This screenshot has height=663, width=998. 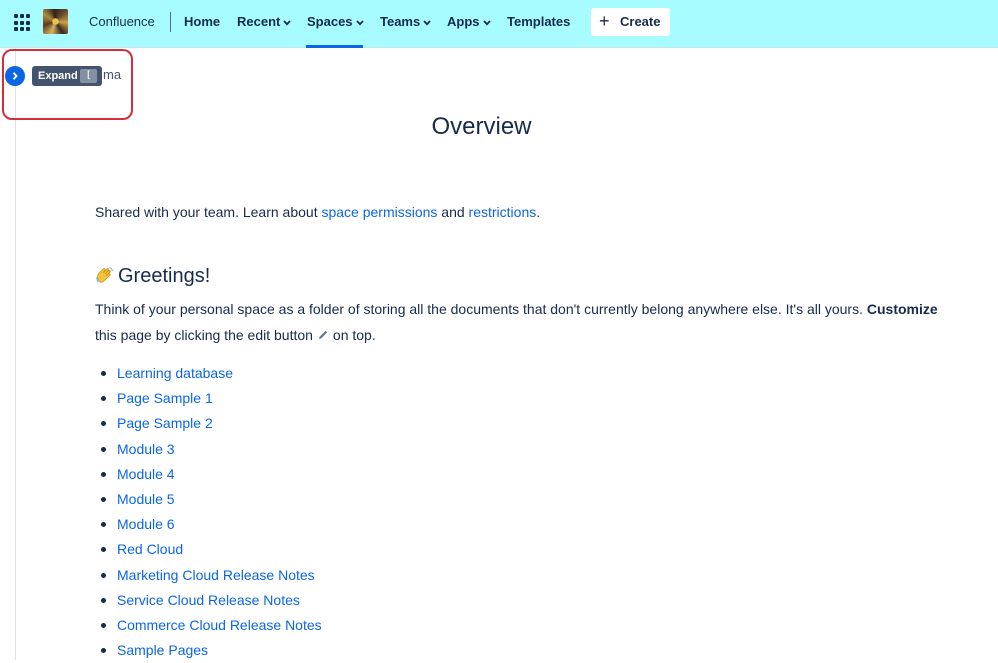 What do you see at coordinates (55, 21) in the screenshot?
I see `site-logo` at bounding box center [55, 21].